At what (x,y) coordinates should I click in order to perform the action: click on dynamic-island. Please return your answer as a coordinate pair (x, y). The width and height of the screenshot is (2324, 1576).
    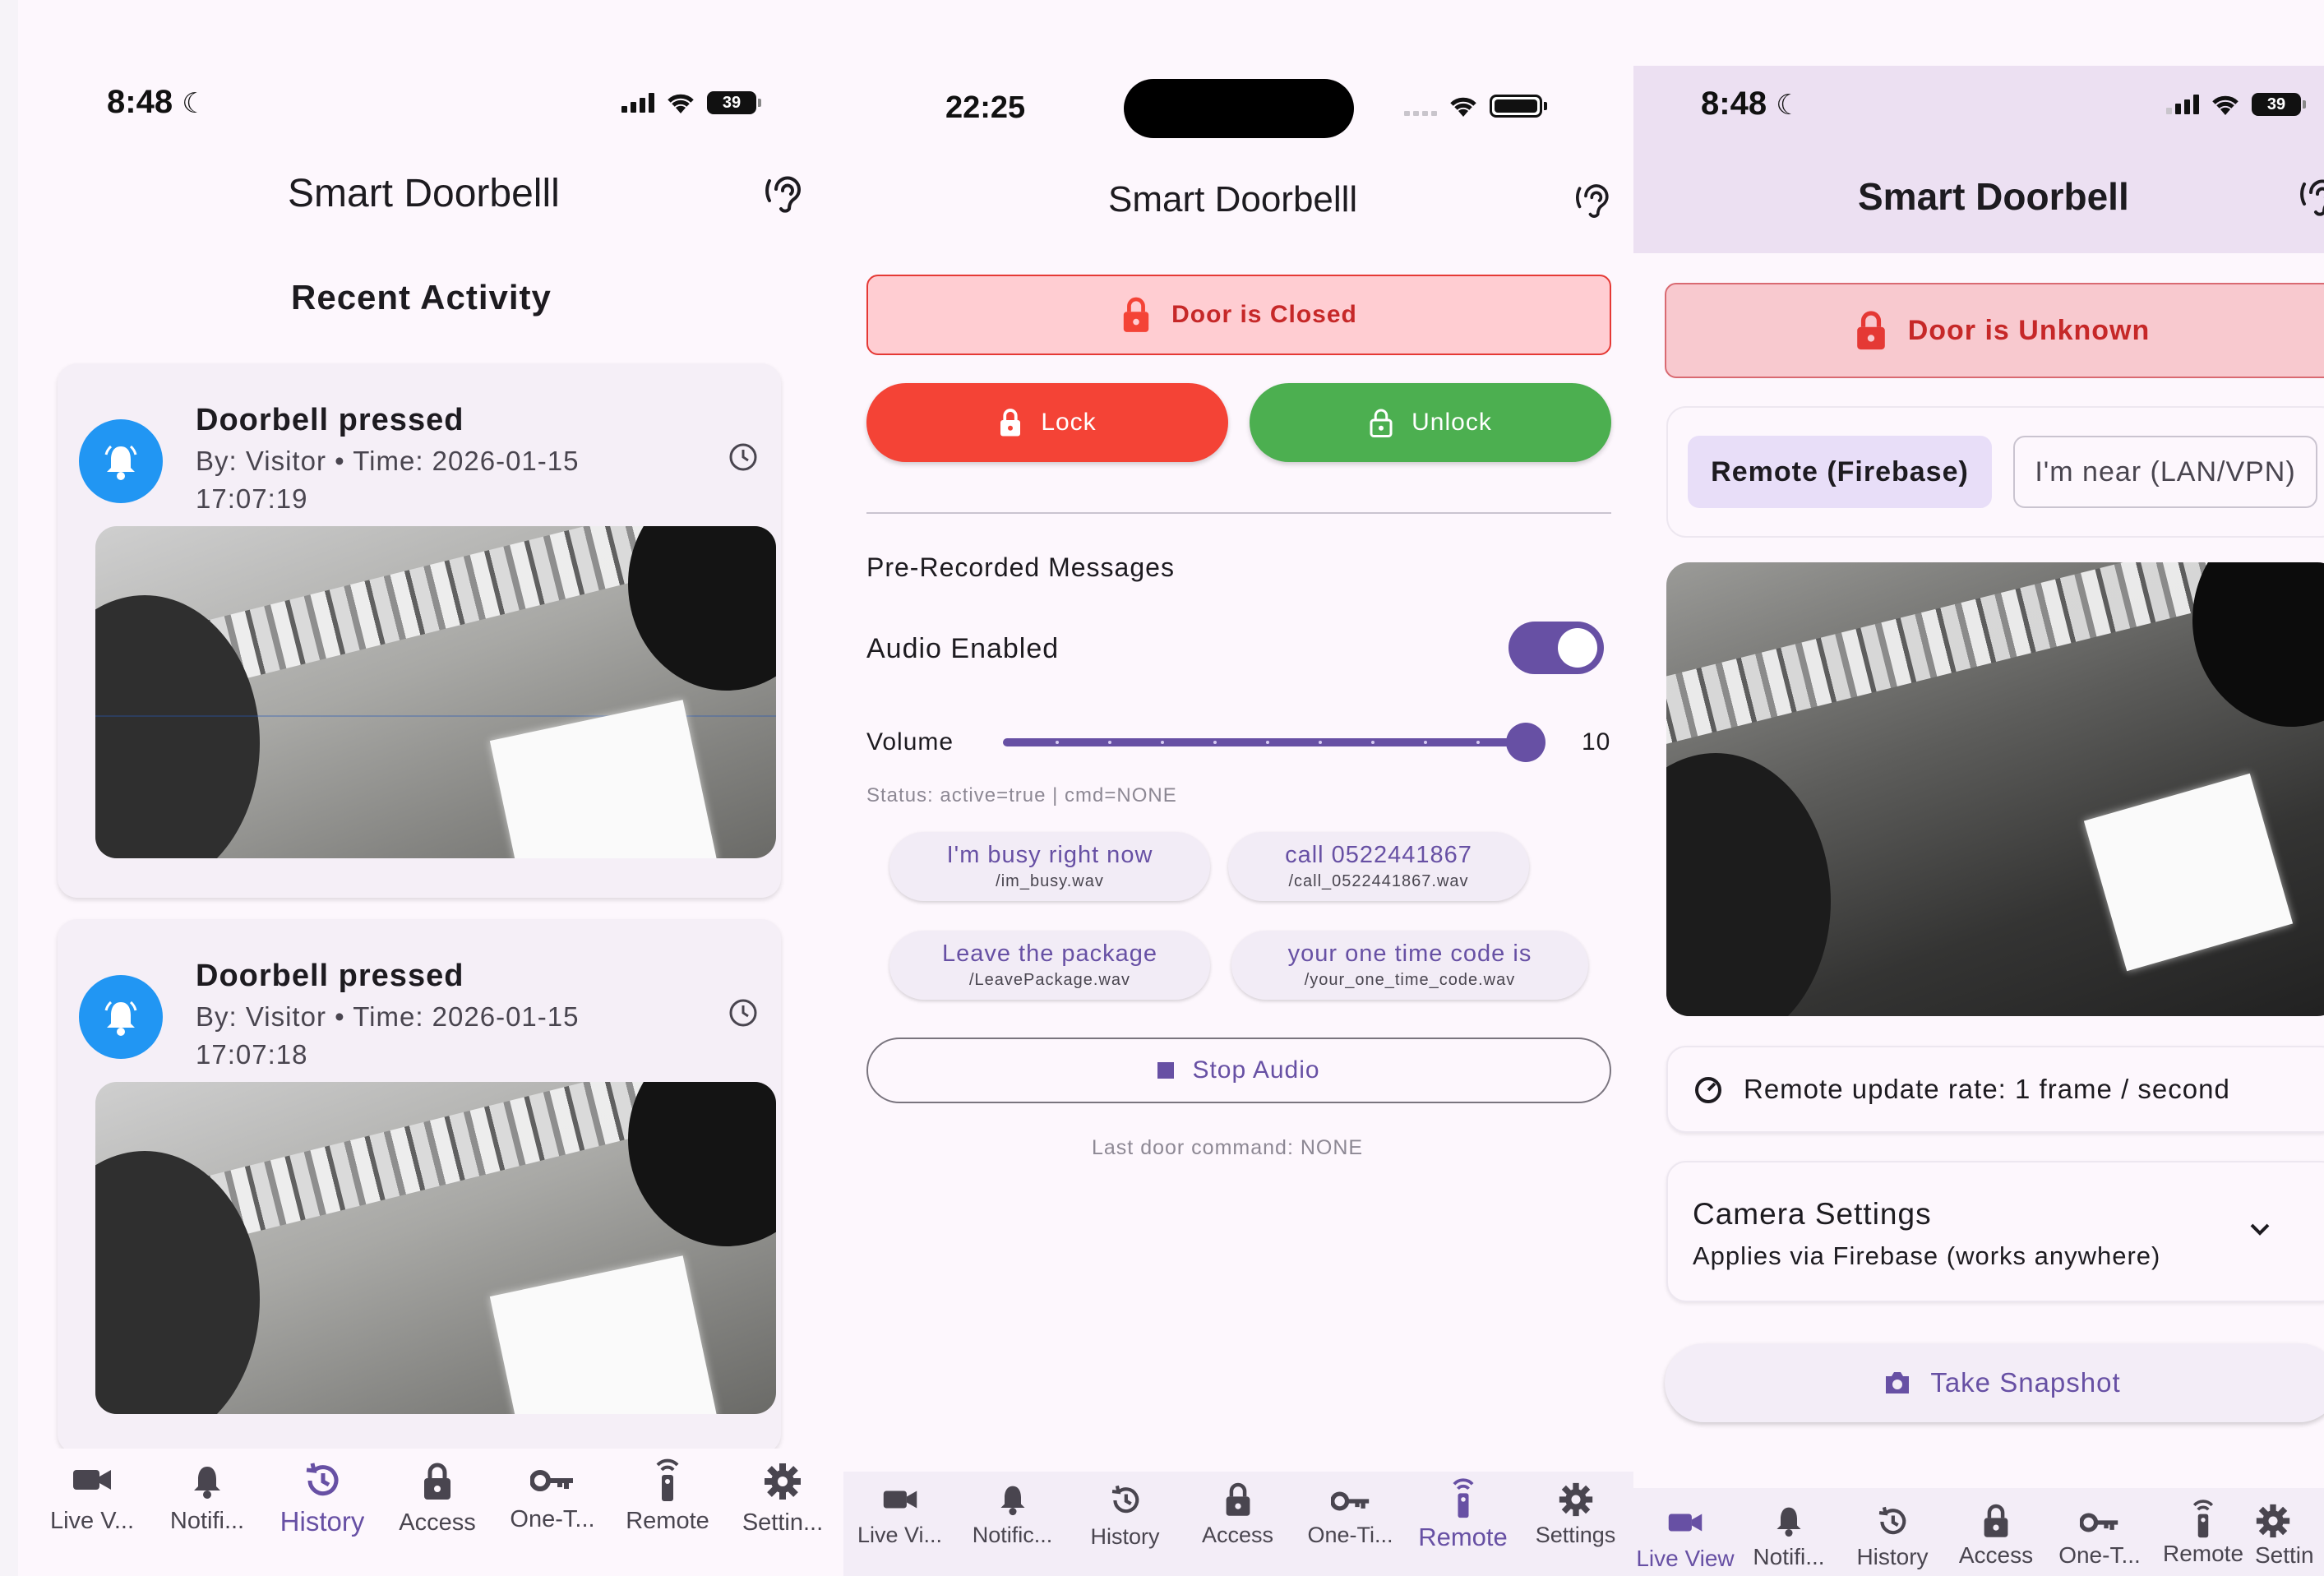
    Looking at the image, I should click on (1239, 109).